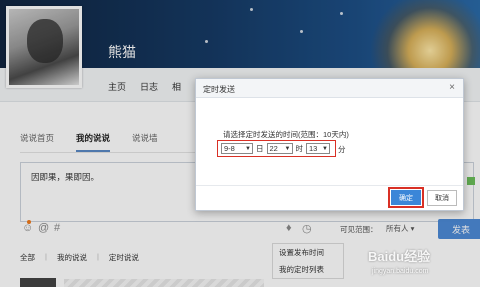 The height and width of the screenshot is (287, 480). Describe the element at coordinates (329, 185) in the screenshot. I see `dialog-footer-divider` at that location.